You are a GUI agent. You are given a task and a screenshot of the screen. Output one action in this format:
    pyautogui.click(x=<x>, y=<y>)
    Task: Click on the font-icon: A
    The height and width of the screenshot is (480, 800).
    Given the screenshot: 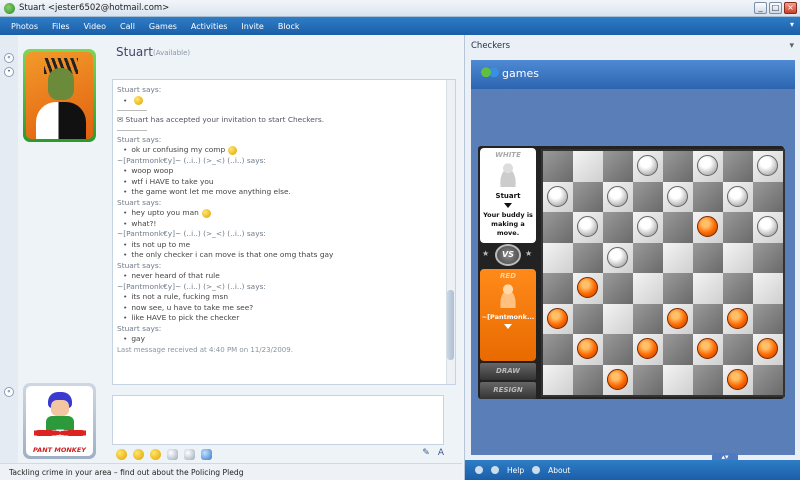 What is the action you would take?
    pyautogui.click(x=441, y=453)
    